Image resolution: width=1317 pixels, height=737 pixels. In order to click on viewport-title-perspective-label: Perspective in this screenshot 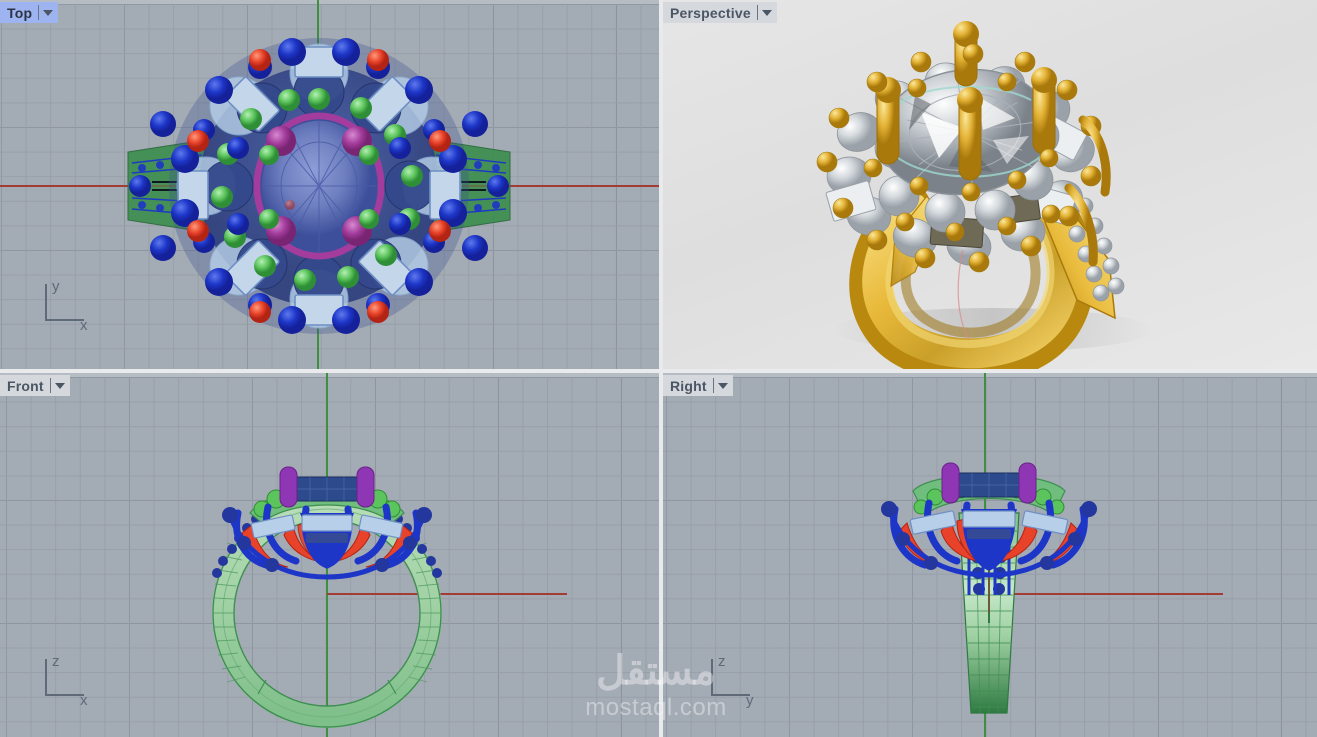, I will do `click(710, 12)`.